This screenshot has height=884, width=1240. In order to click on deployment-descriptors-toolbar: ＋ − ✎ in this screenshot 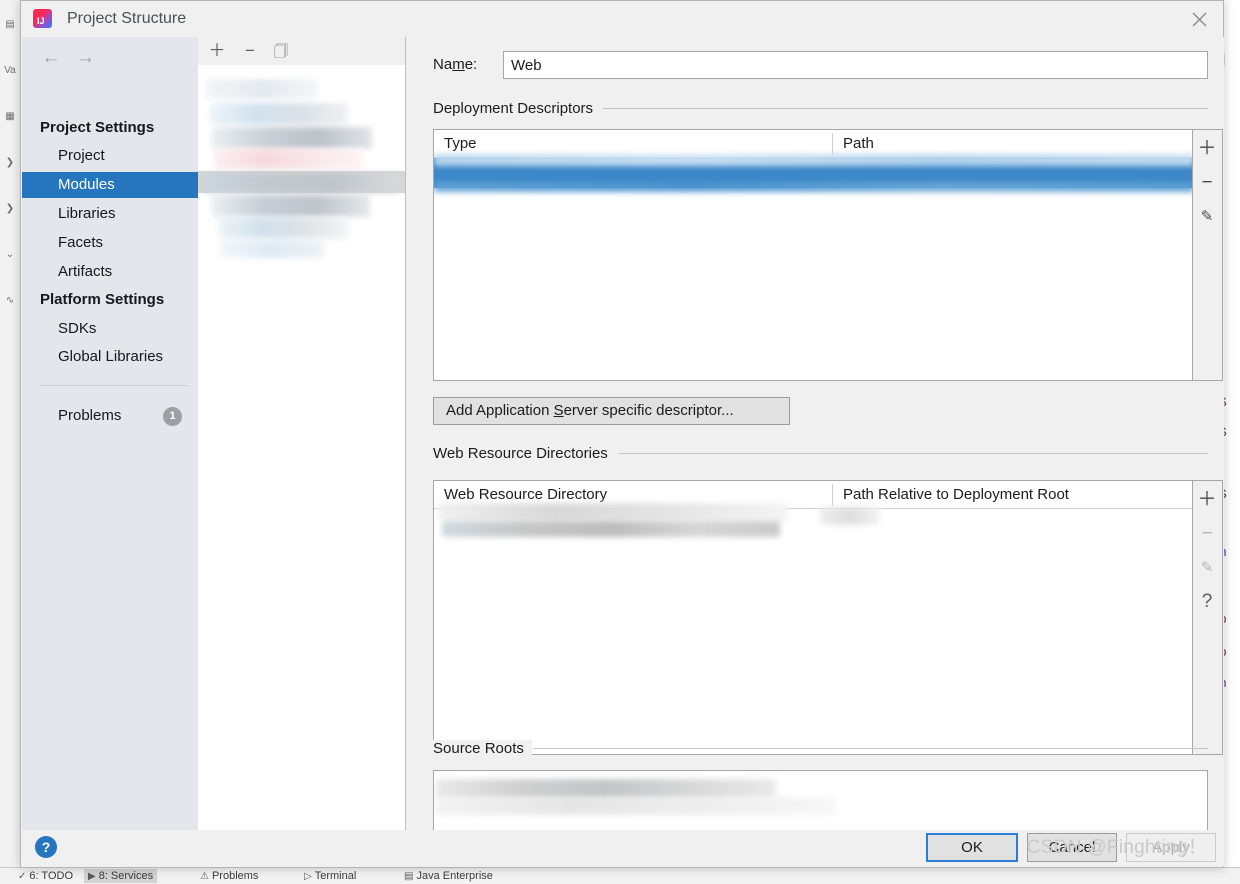, I will do `click(1208, 255)`.